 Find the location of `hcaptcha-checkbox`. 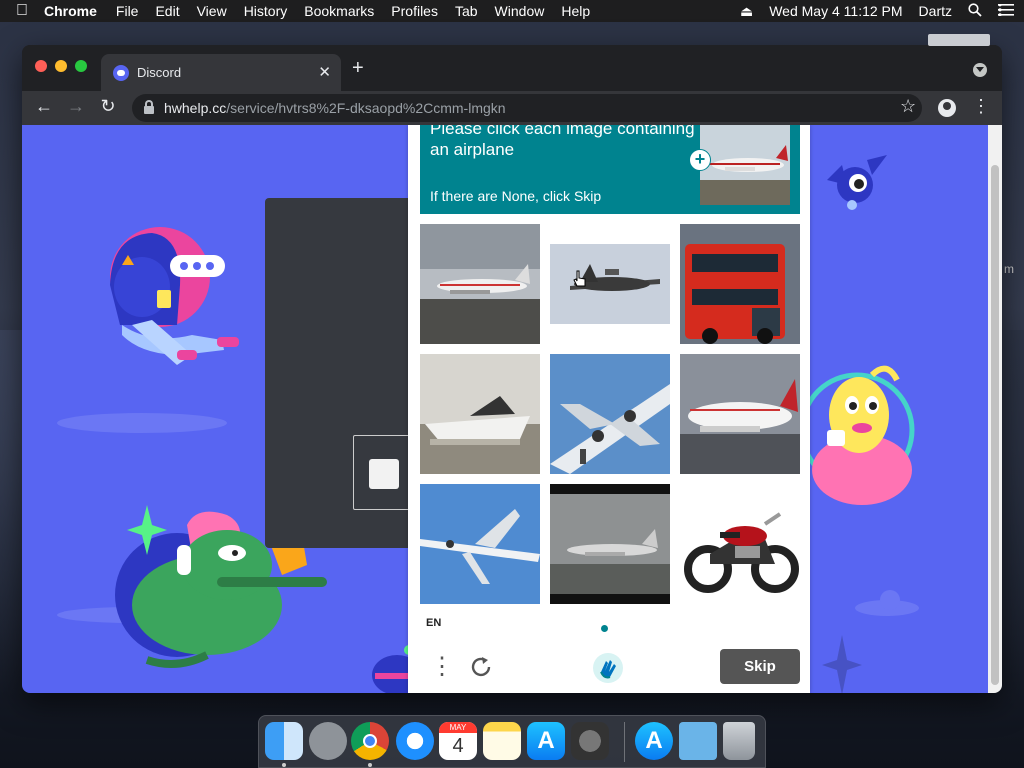

hcaptcha-checkbox is located at coordinates (384, 474).